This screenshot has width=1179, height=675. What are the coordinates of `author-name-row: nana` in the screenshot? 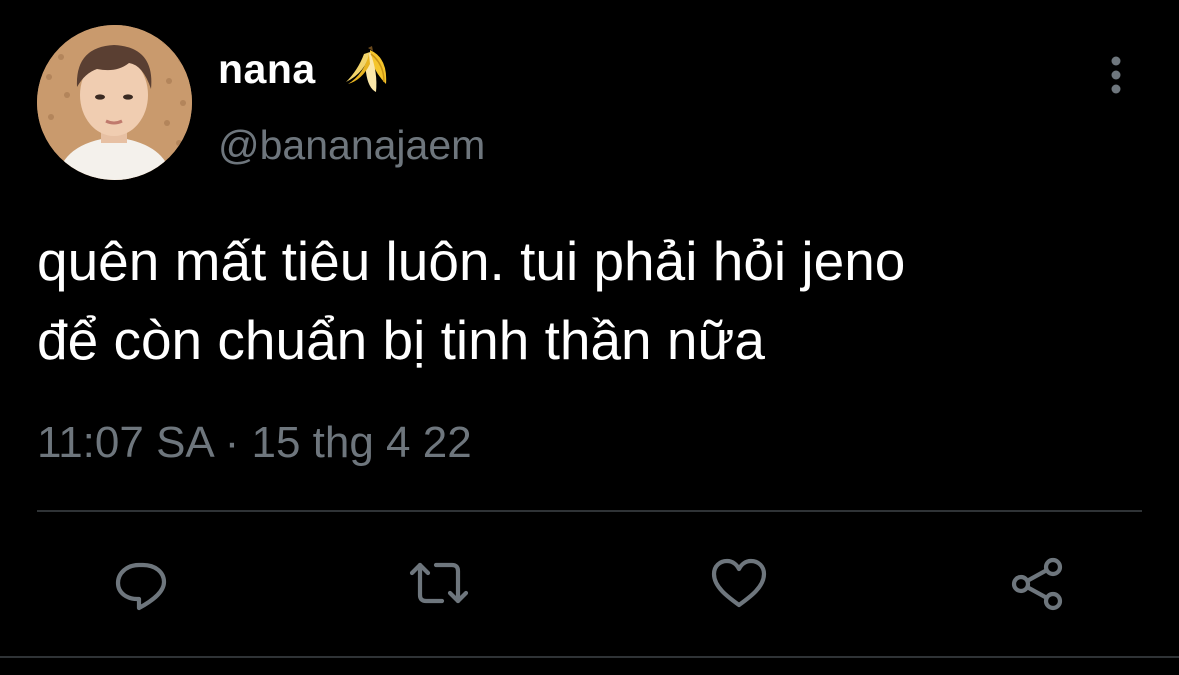 It's located at (305, 69).